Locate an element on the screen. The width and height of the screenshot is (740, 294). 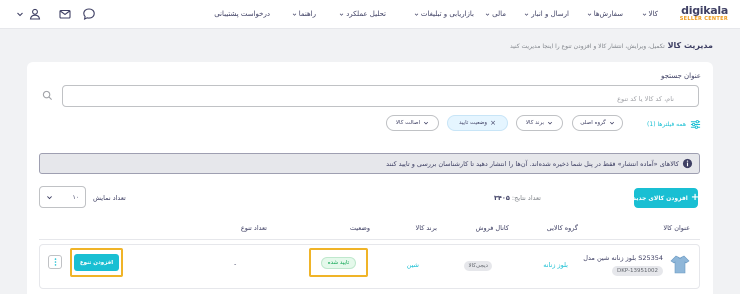
nav-item-orders: سفارش‌ها is located at coordinates (605, 14).